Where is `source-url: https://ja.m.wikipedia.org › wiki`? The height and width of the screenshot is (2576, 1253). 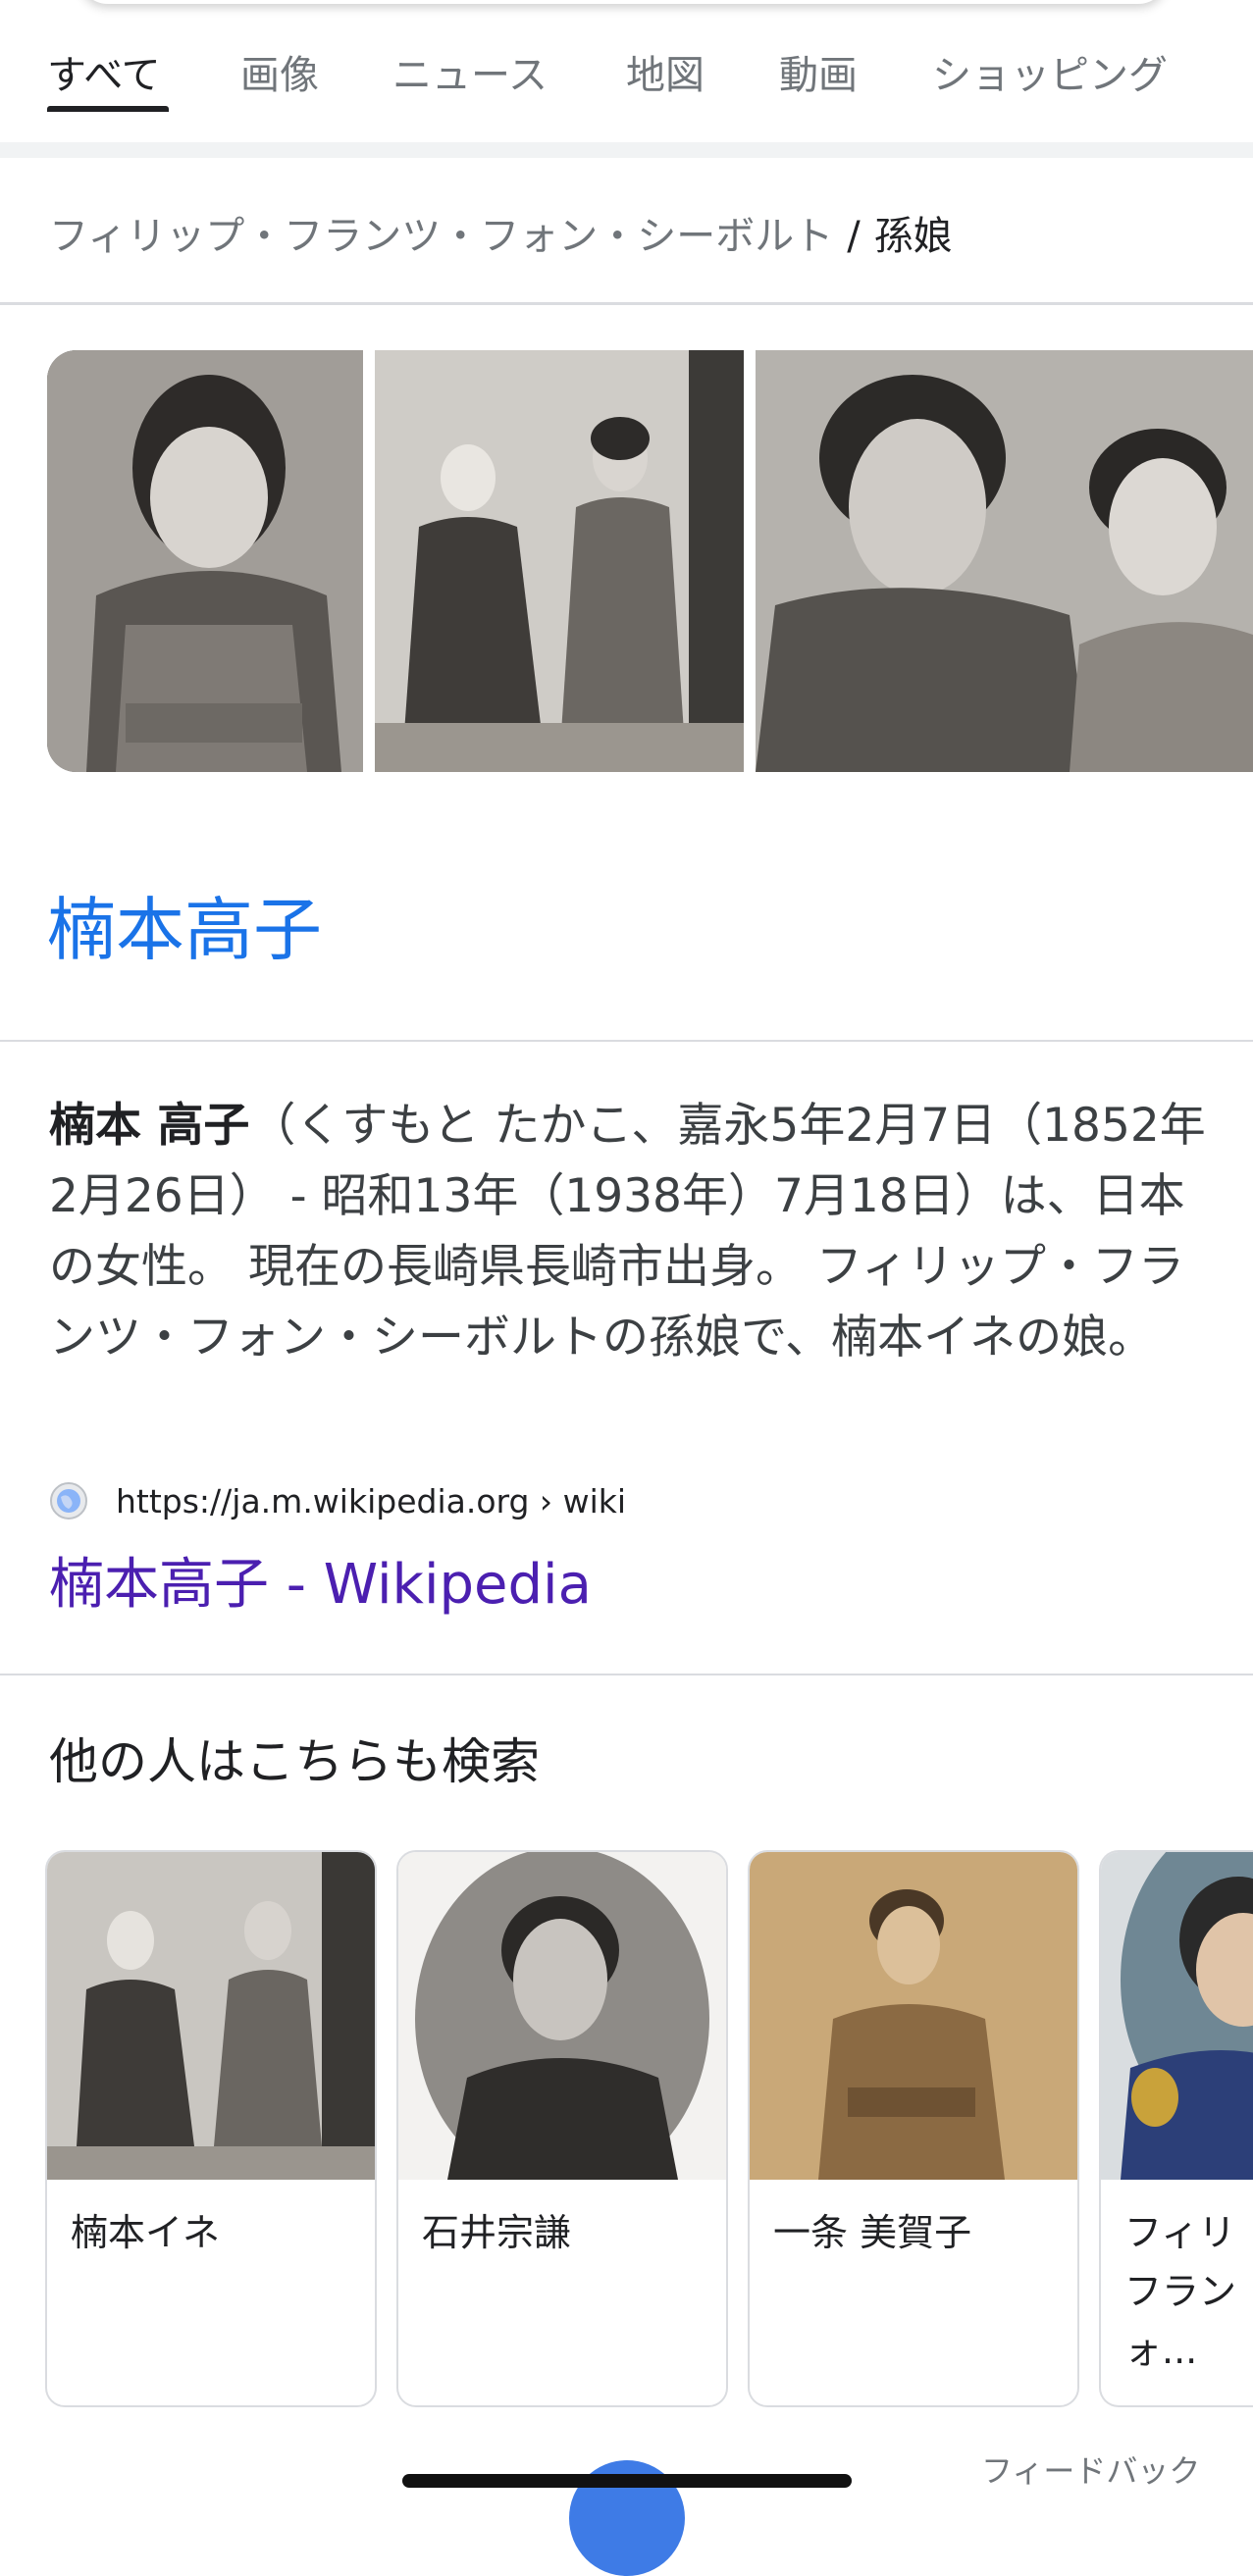
source-url: https://ja.m.wikipedia.org › wiki is located at coordinates (371, 1500).